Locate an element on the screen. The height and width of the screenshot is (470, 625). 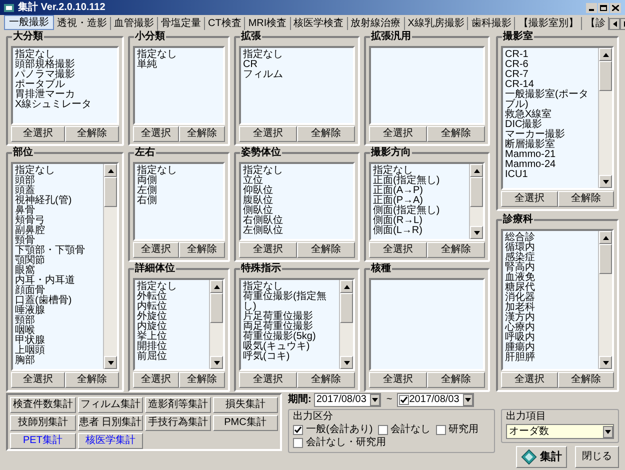
report-button: PMC集計 is located at coordinates (245, 423).